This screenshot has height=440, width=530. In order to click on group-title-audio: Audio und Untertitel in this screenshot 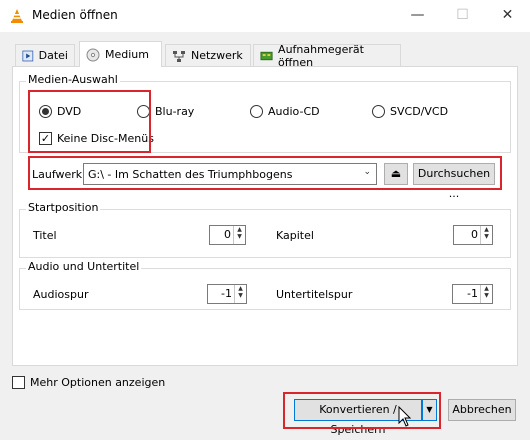, I will do `click(84, 266)`.